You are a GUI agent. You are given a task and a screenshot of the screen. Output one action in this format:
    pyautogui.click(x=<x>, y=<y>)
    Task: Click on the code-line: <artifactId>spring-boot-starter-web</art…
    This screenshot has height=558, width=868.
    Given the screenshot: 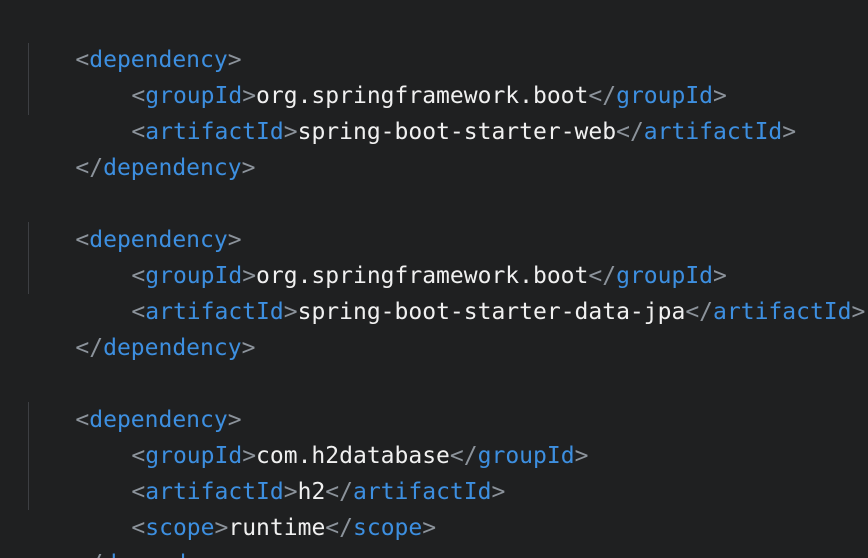 What is the action you would take?
    pyautogui.click(x=436, y=111)
    